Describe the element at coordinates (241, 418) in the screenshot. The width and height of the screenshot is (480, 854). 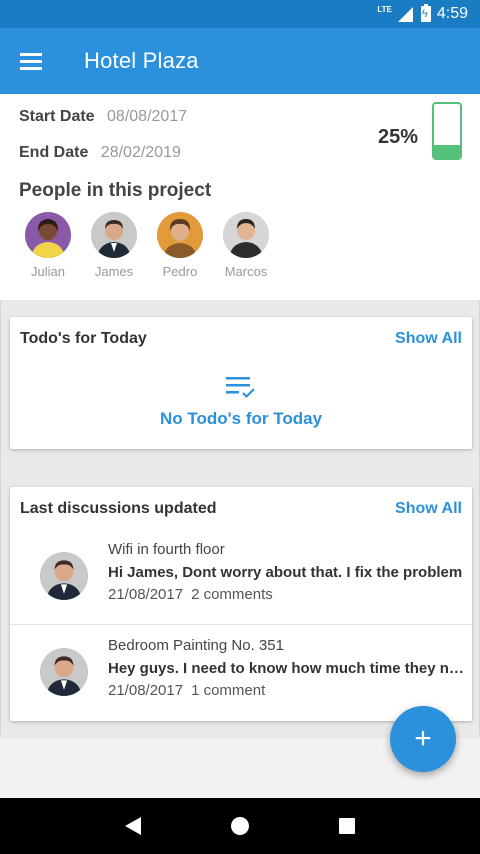
I see `todos-empty-message: No Todo's for Today` at that location.